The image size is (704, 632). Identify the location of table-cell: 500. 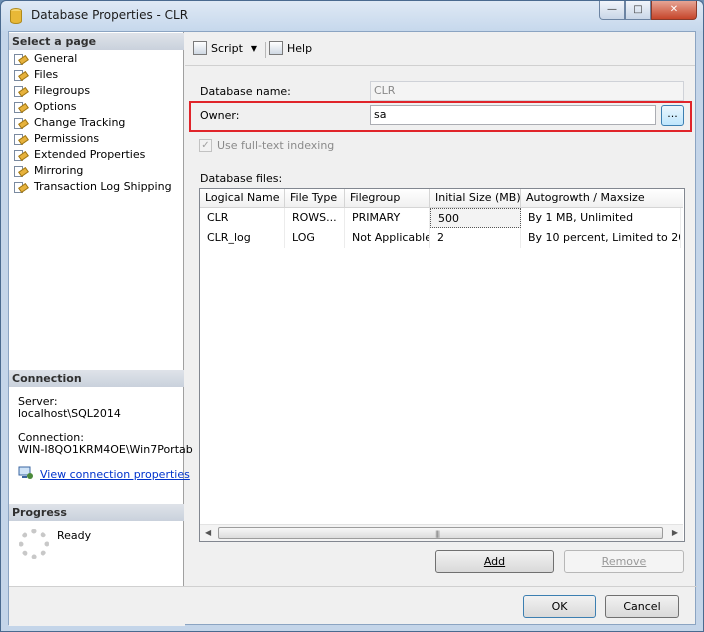
(475, 218).